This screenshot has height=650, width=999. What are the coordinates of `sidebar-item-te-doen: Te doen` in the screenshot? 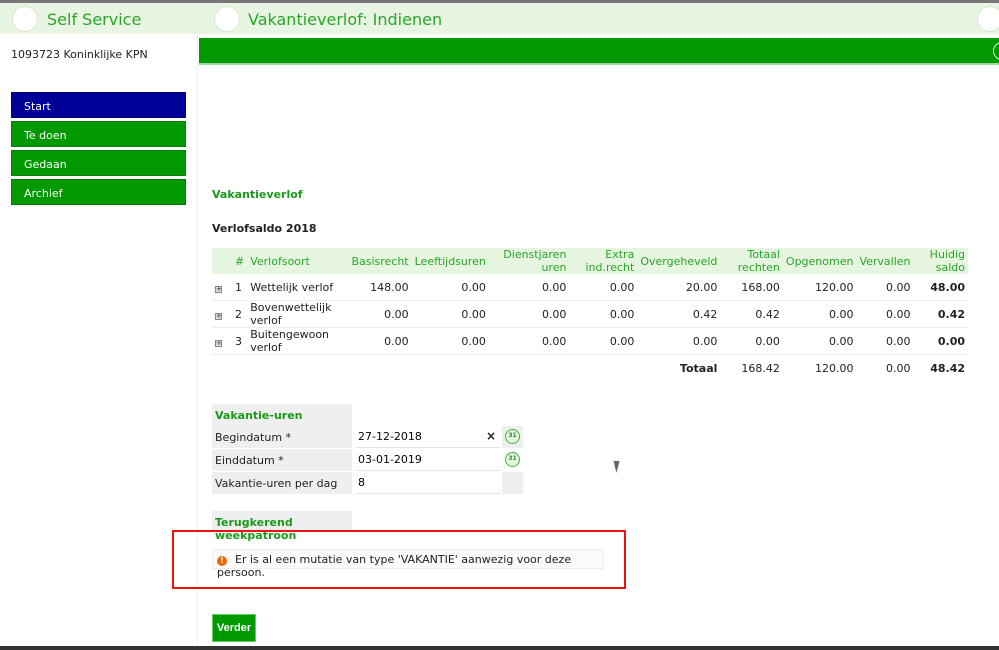 It's located at (98, 134).